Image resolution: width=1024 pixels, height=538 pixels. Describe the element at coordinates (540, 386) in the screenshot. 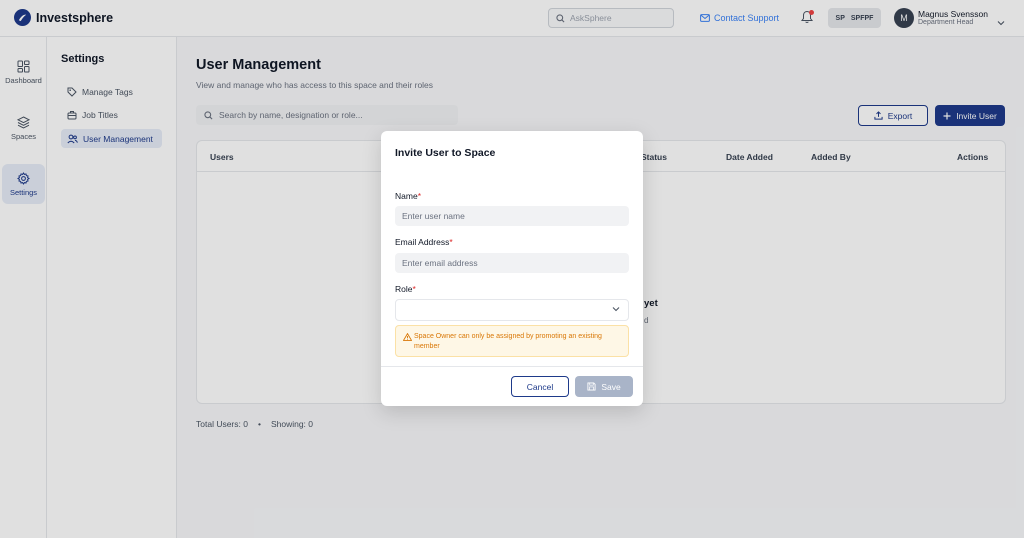

I see `cancel-button: Cancel` at that location.